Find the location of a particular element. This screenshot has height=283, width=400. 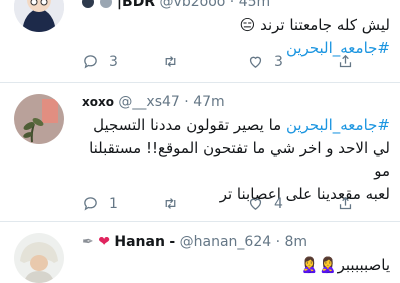

tweet-actions: 1 4 is located at coordinates (232, 205).